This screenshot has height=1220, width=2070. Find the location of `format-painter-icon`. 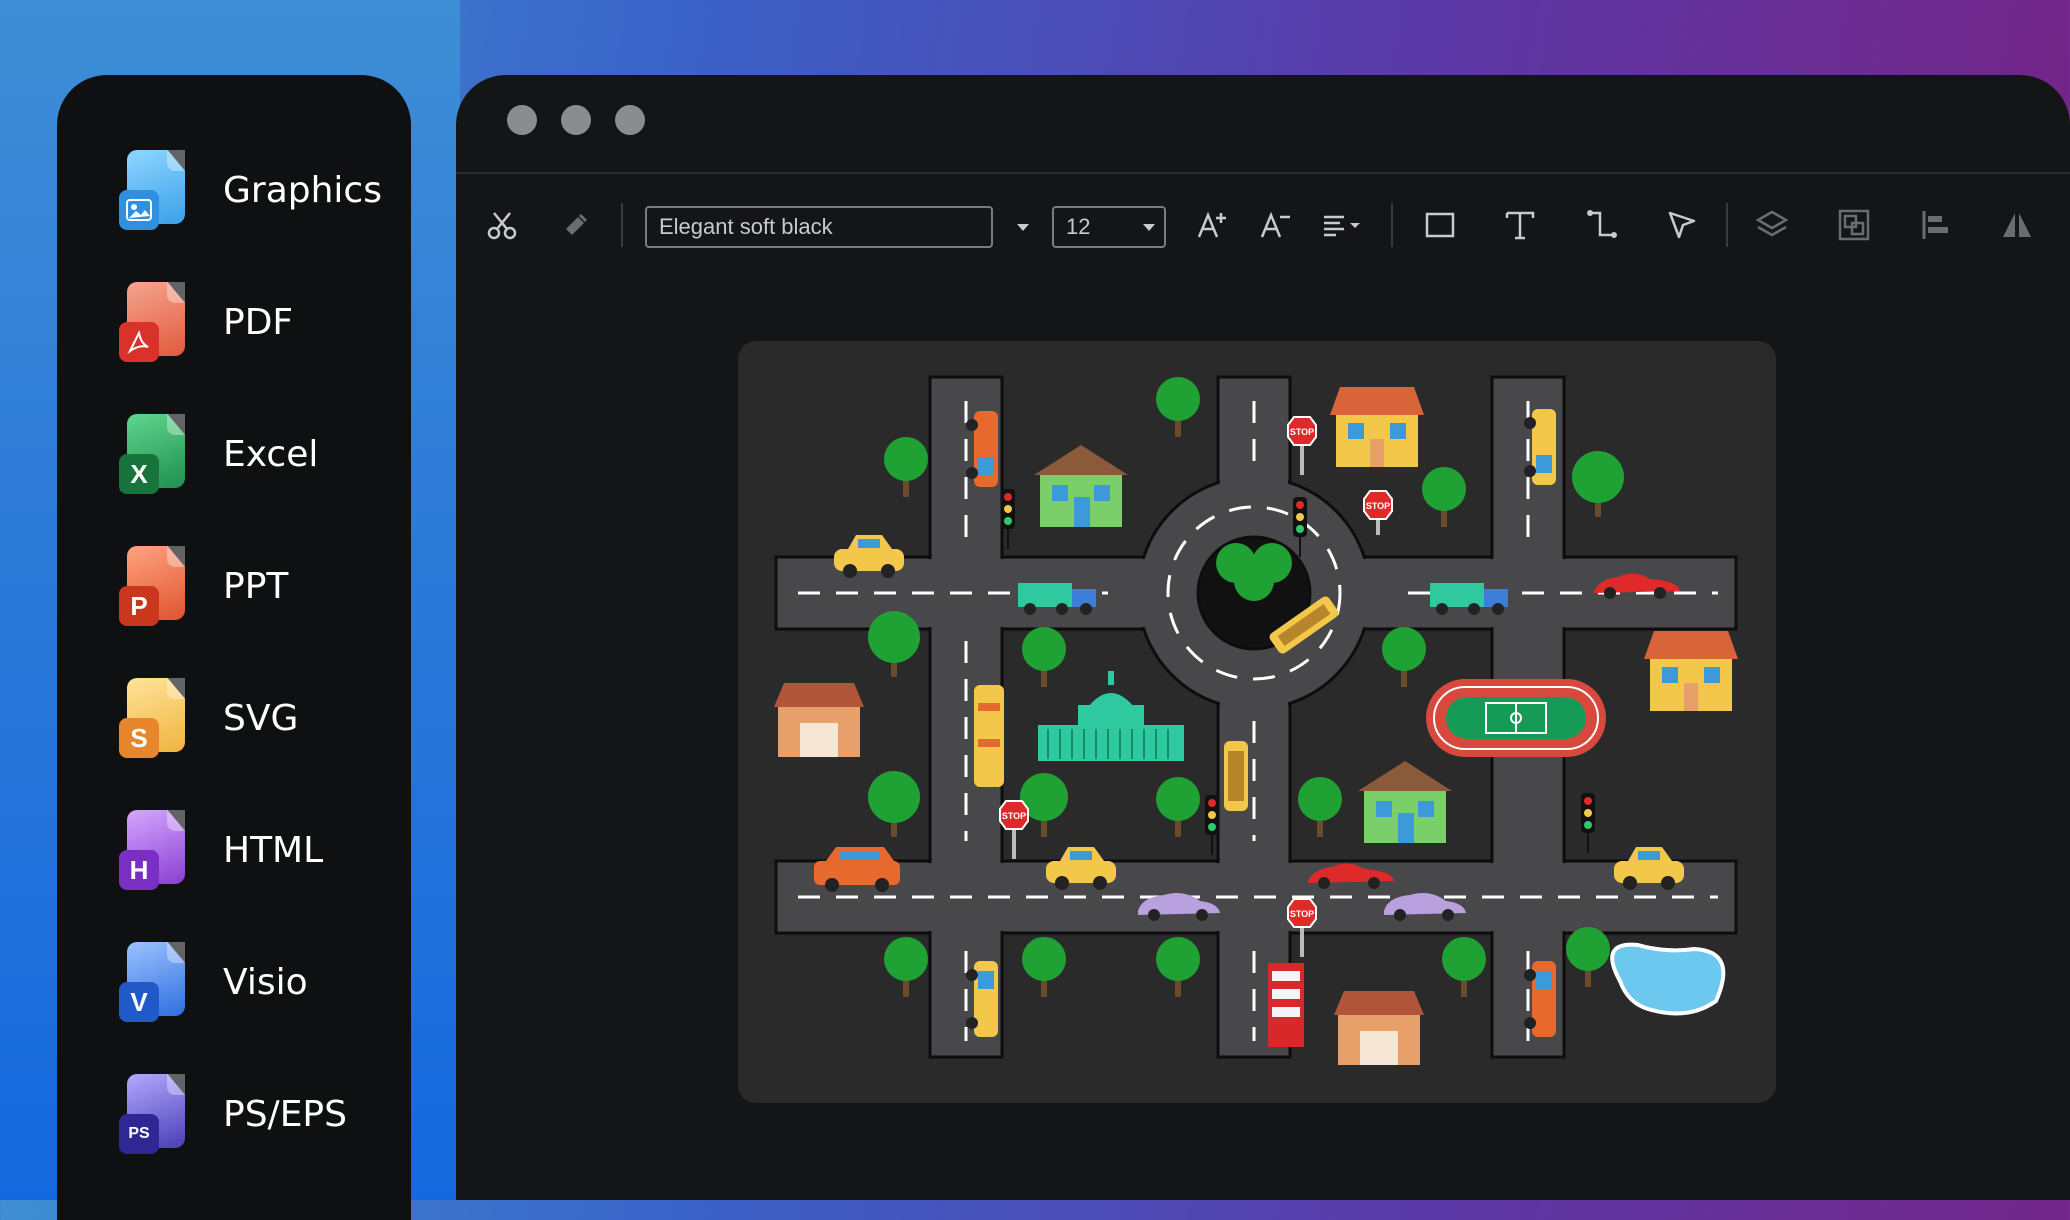

format-painter-icon is located at coordinates (576, 225).